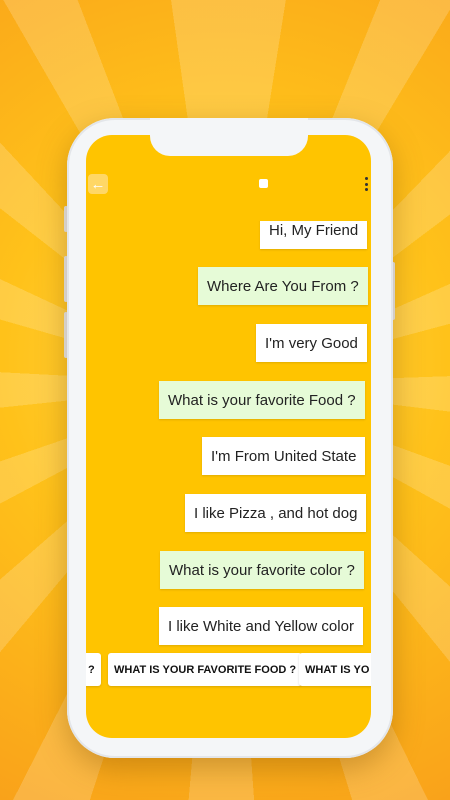 This screenshot has width=450, height=800. I want to click on back-button: ←, so click(98, 184).